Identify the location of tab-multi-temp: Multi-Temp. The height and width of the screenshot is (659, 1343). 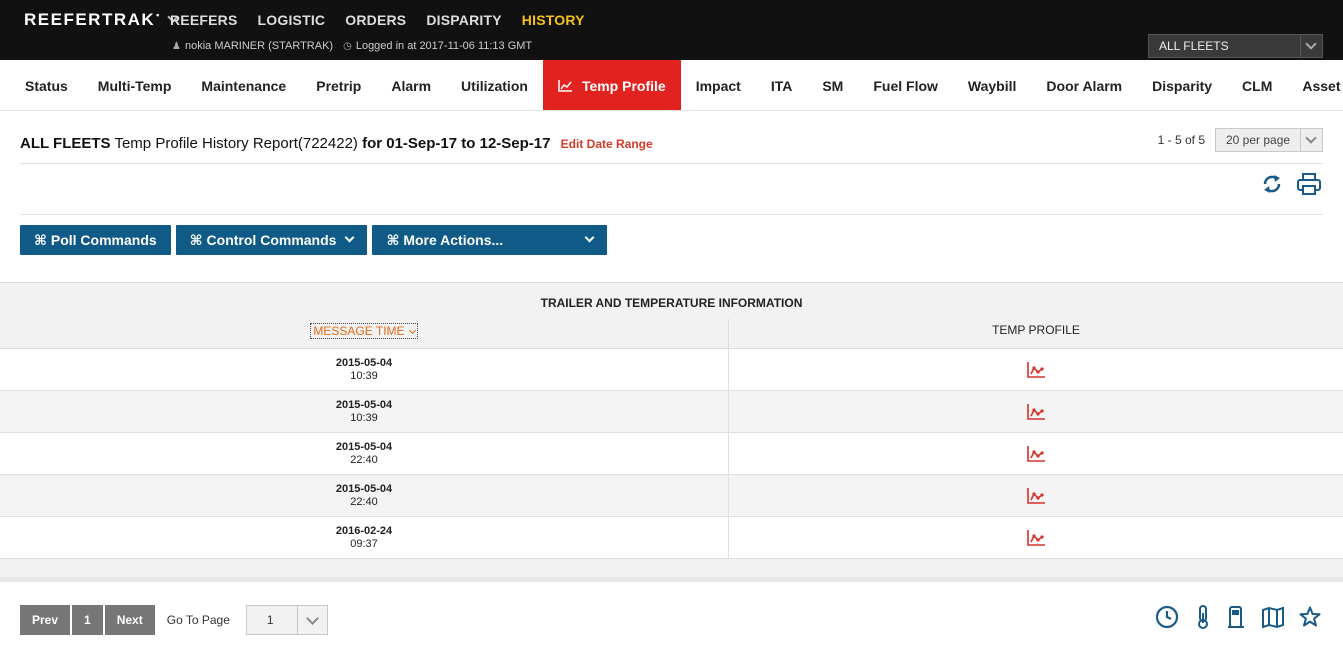
(135, 85).